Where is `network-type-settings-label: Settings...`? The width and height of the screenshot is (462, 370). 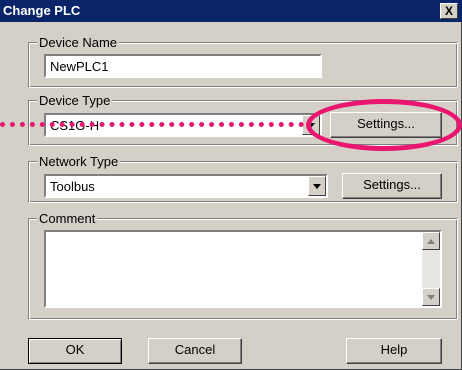 network-type-settings-label: Settings... is located at coordinates (392, 184).